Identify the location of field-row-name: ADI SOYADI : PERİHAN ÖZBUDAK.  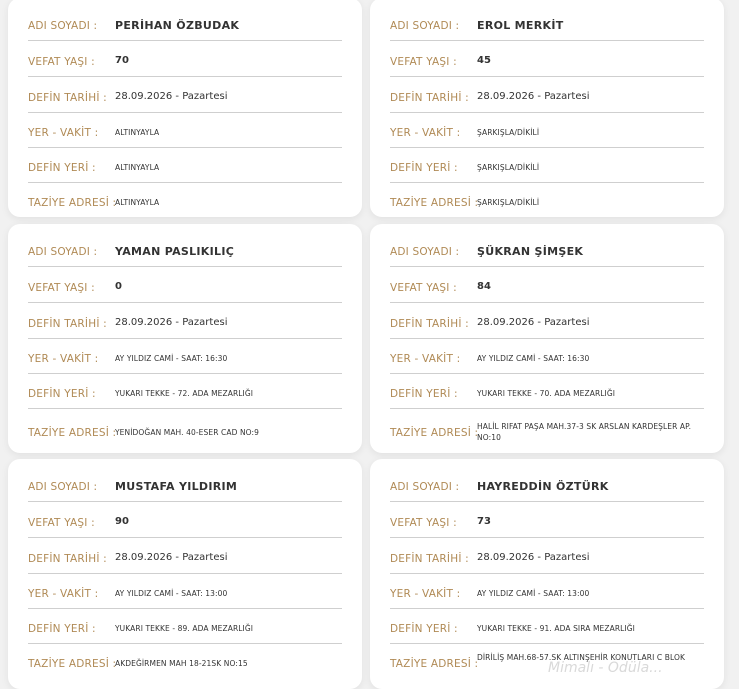
(185, 25).